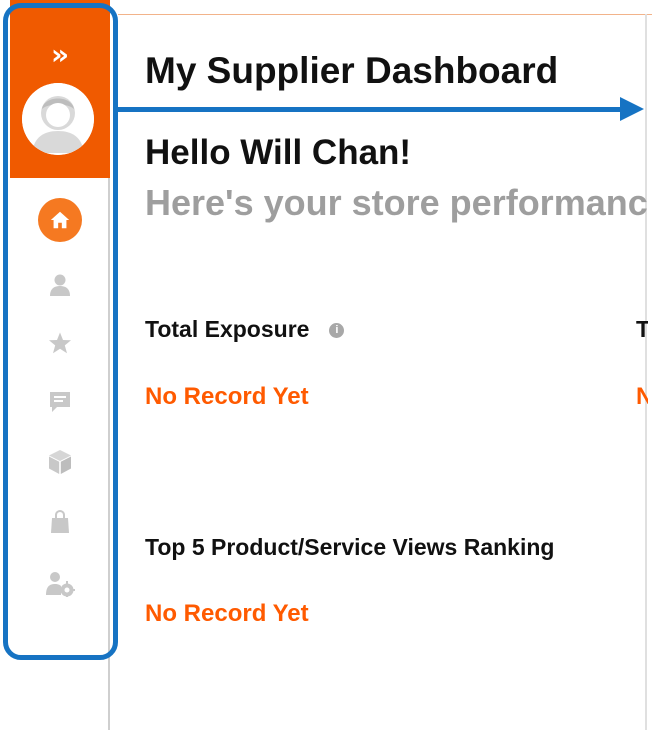 This screenshot has height=730, width=652. Describe the element at coordinates (352, 70) in the screenshot. I see `page-title: My Supplier Dashboard` at that location.